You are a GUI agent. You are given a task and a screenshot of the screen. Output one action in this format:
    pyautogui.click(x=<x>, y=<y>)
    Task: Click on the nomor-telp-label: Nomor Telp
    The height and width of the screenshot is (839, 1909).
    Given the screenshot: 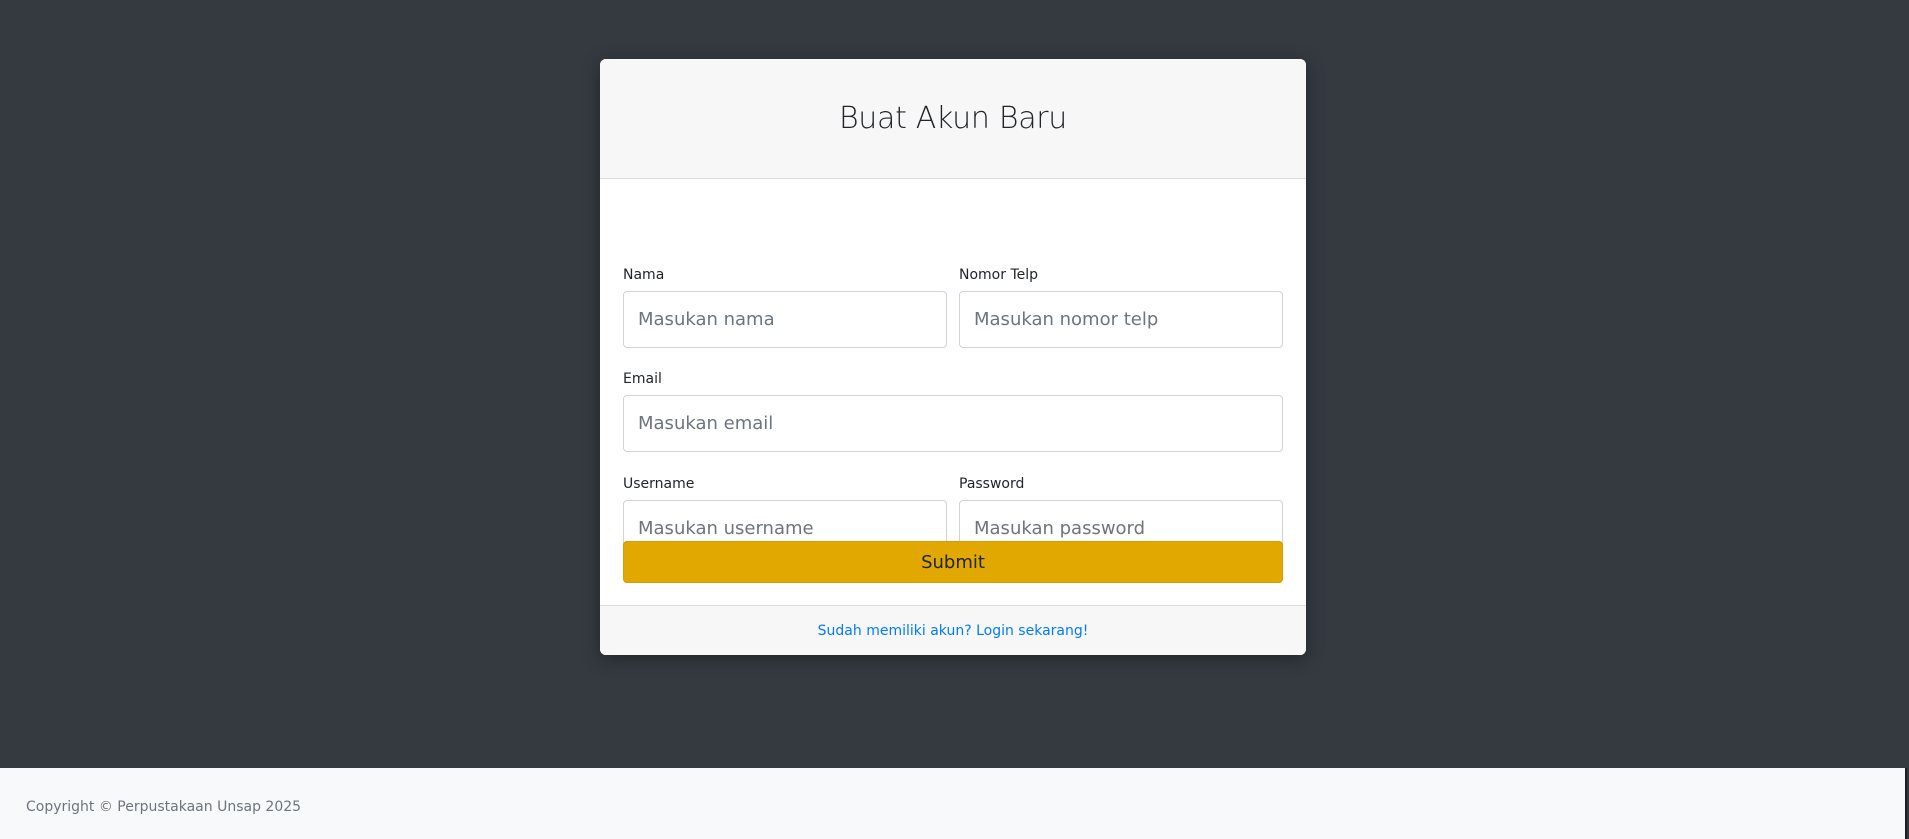 What is the action you would take?
    pyautogui.click(x=999, y=275)
    